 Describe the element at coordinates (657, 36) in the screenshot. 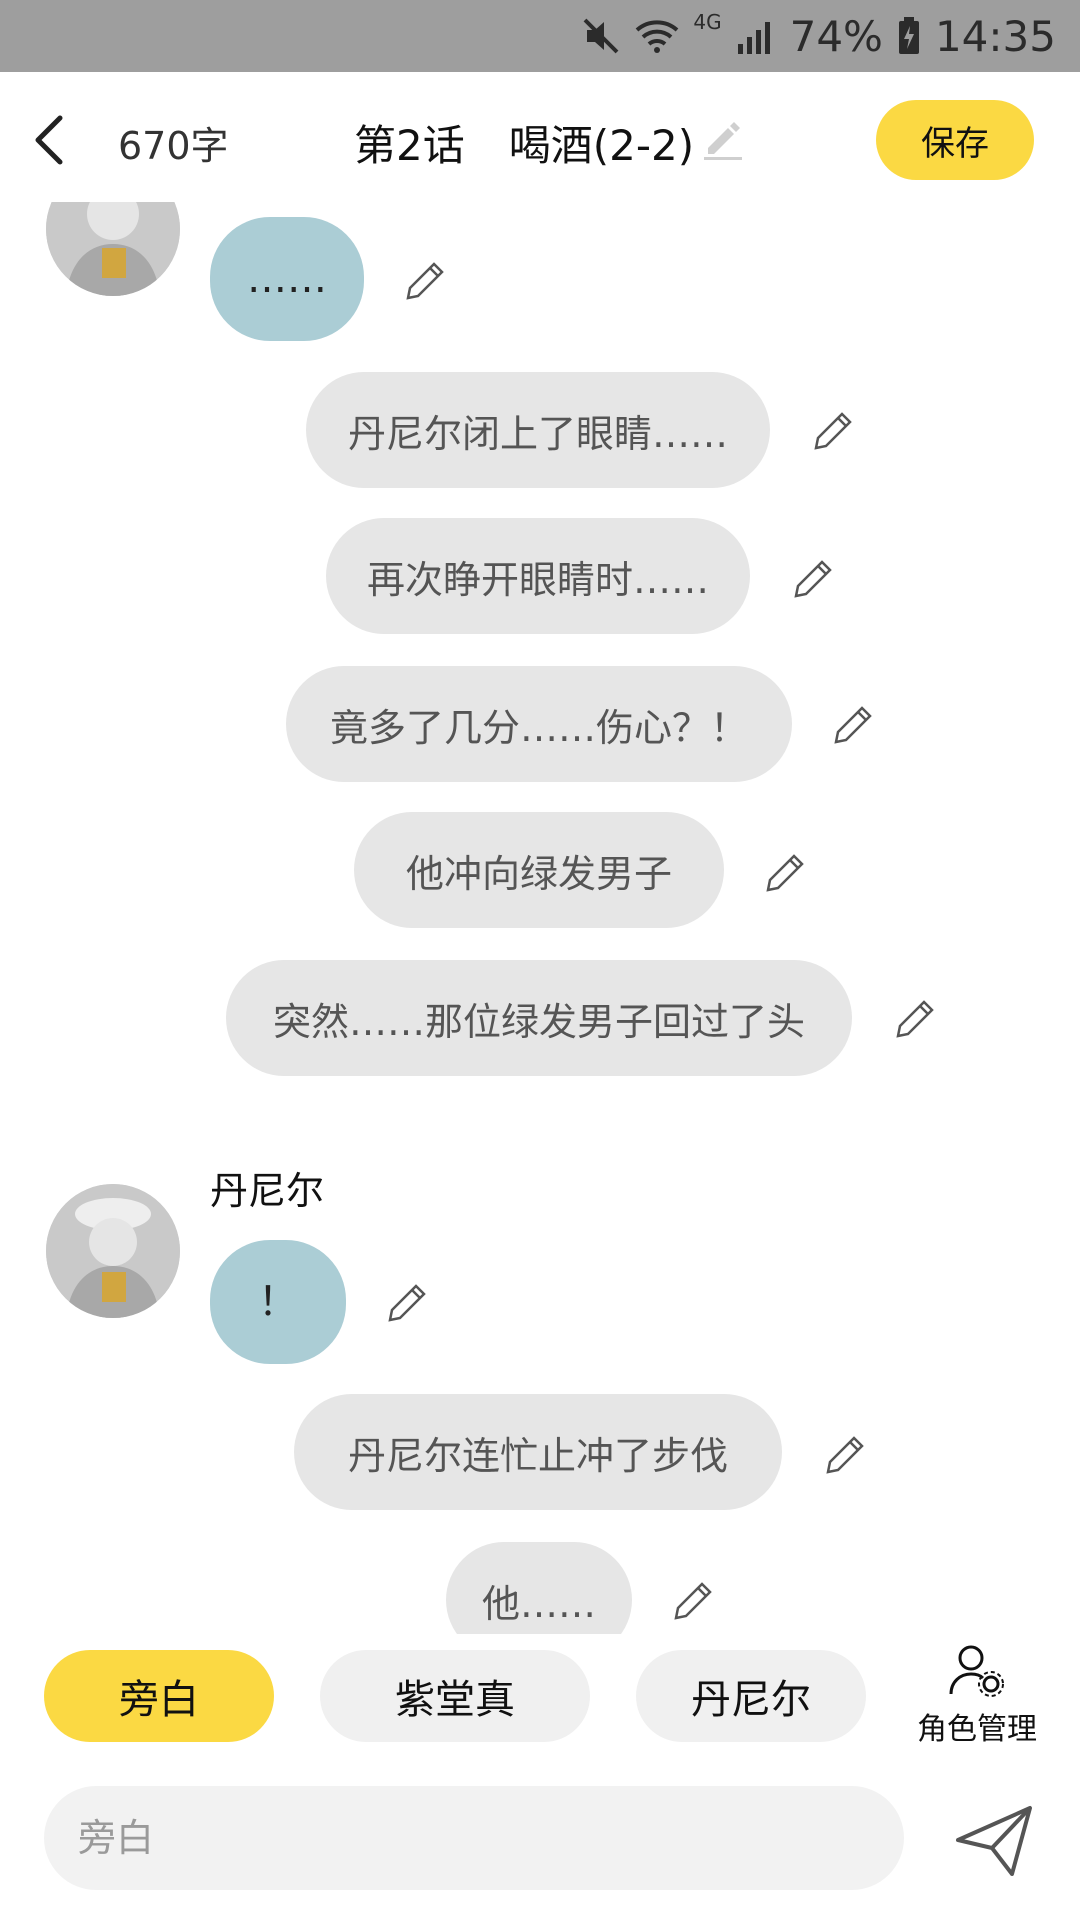

I see `wifi-icon` at that location.